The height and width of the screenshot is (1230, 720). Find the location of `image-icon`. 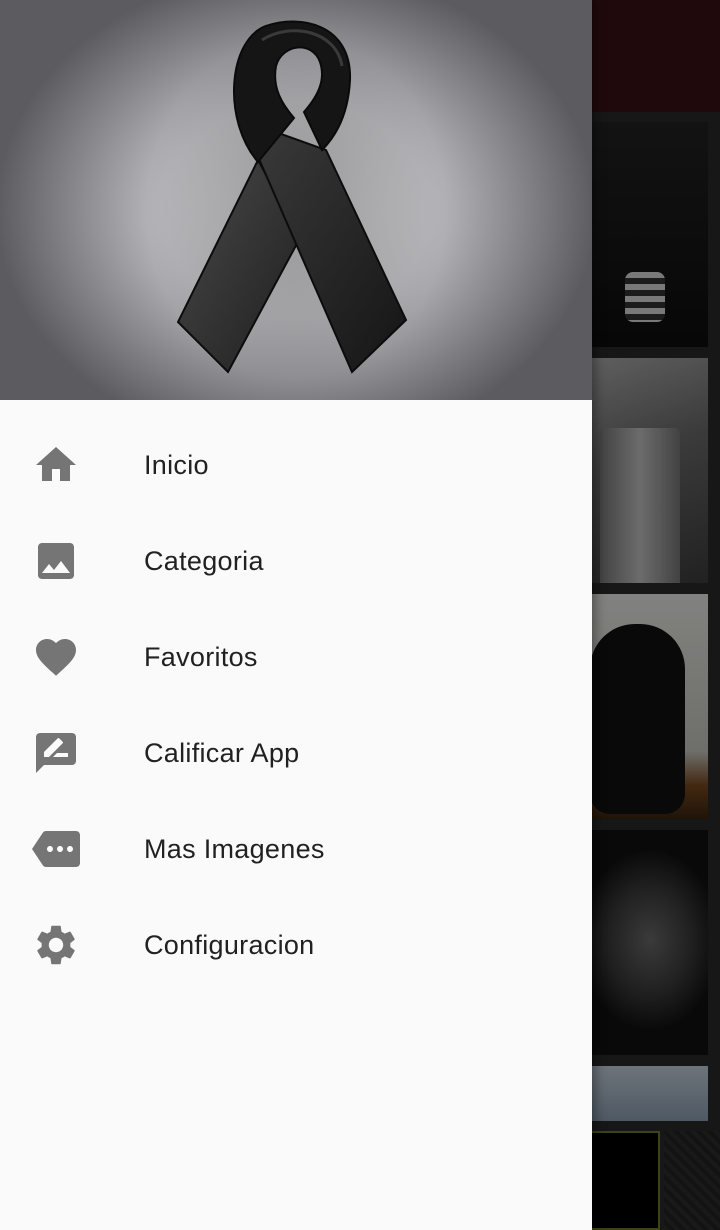

image-icon is located at coordinates (56, 561).